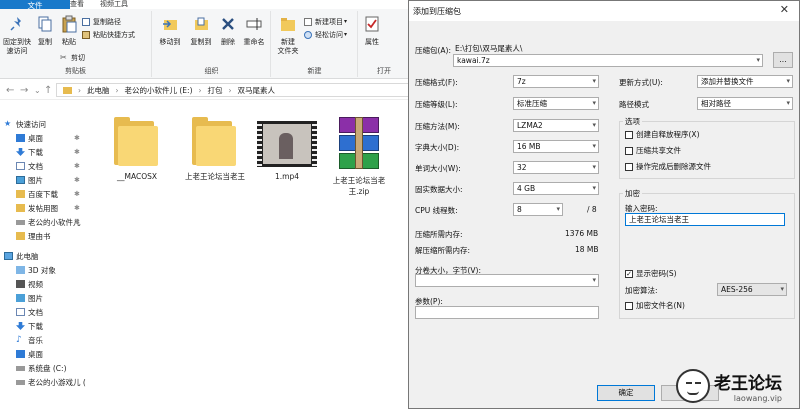 This screenshot has height=409, width=800. What do you see at coordinates (752, 289) in the screenshot?
I see `encryption-method-select: AES-256 ▾` at bounding box center [752, 289].